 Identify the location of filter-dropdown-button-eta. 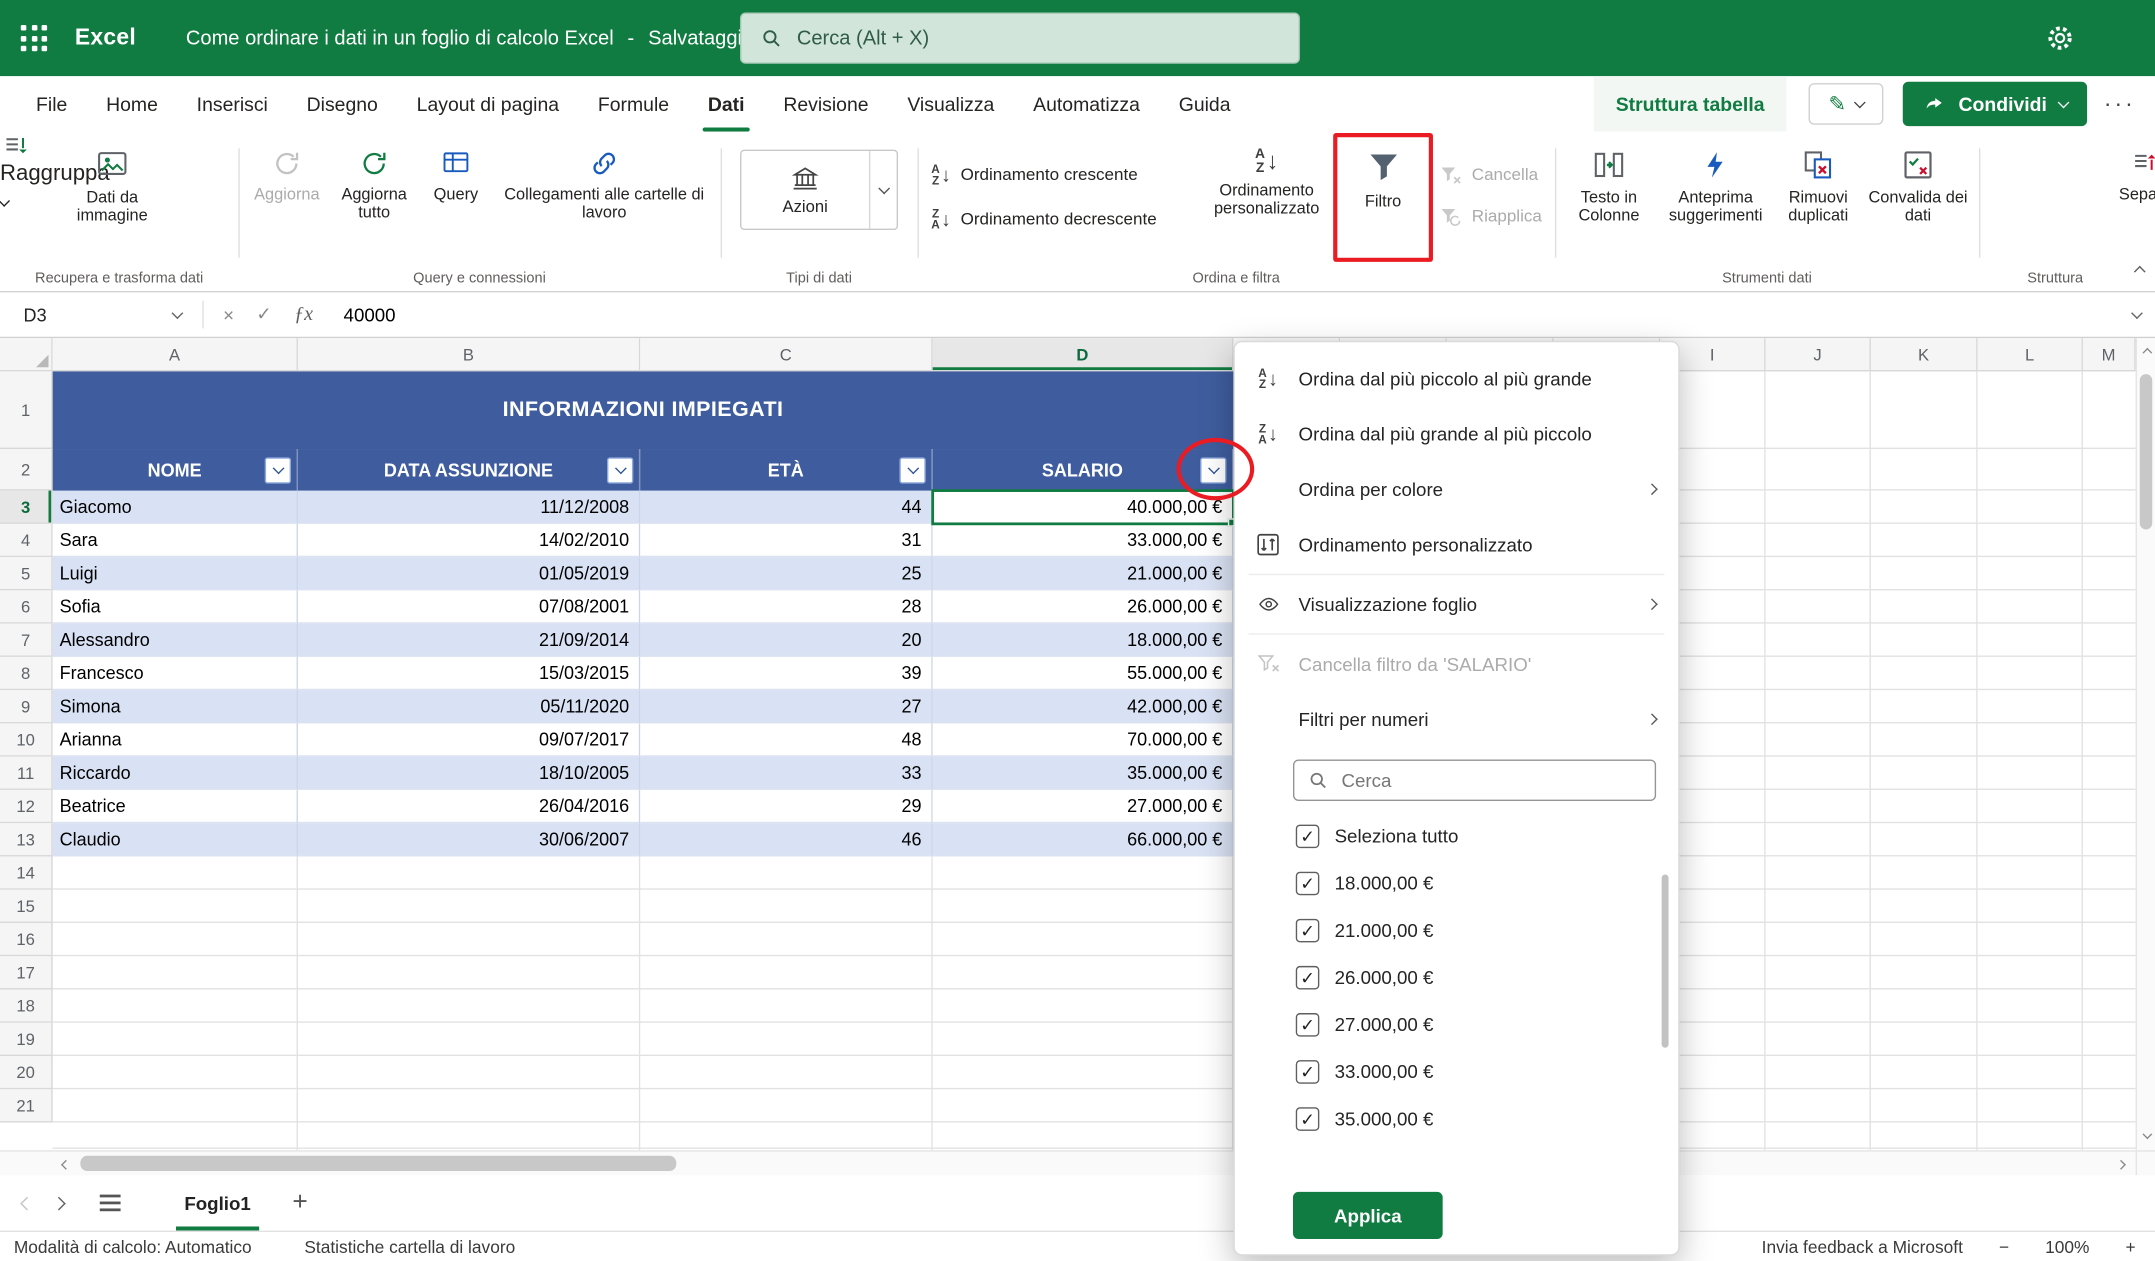
(912, 469).